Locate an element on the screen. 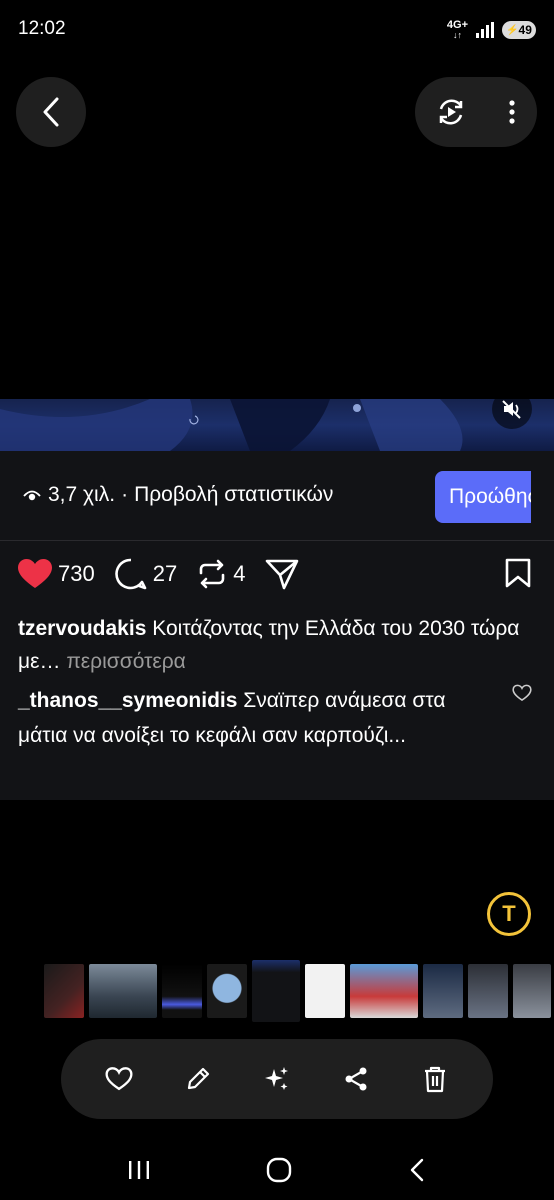 This screenshot has width=554, height=1200. home-icon is located at coordinates (279, 1170).